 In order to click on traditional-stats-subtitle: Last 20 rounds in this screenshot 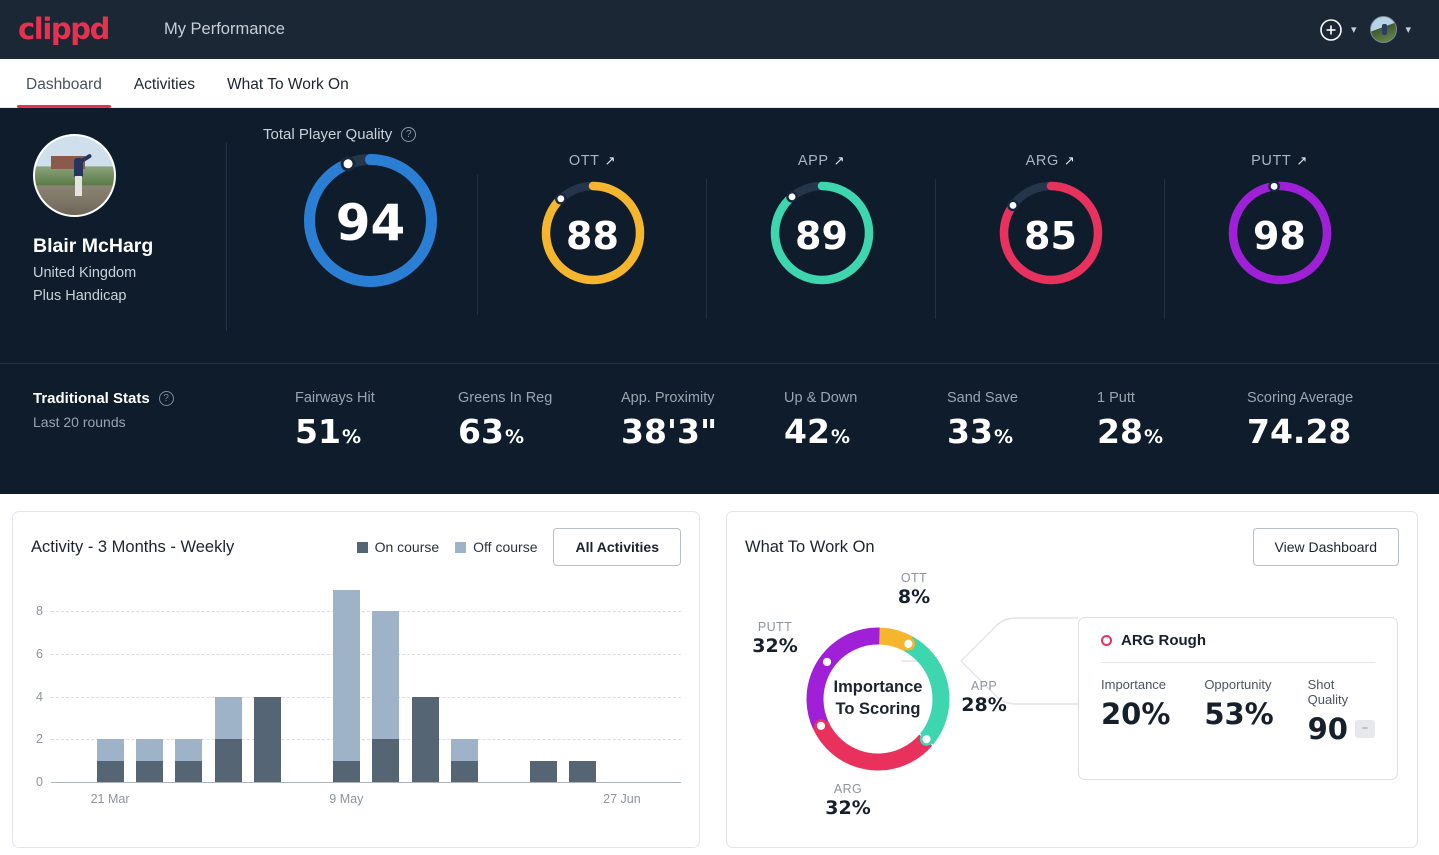, I will do `click(79, 422)`.